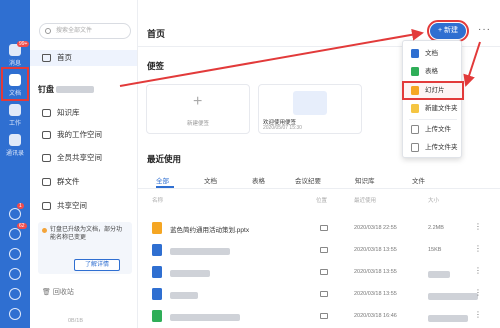  Describe the element at coordinates (308, 180) in the screenshot. I see `tab-minutes: 会议纪要` at that location.